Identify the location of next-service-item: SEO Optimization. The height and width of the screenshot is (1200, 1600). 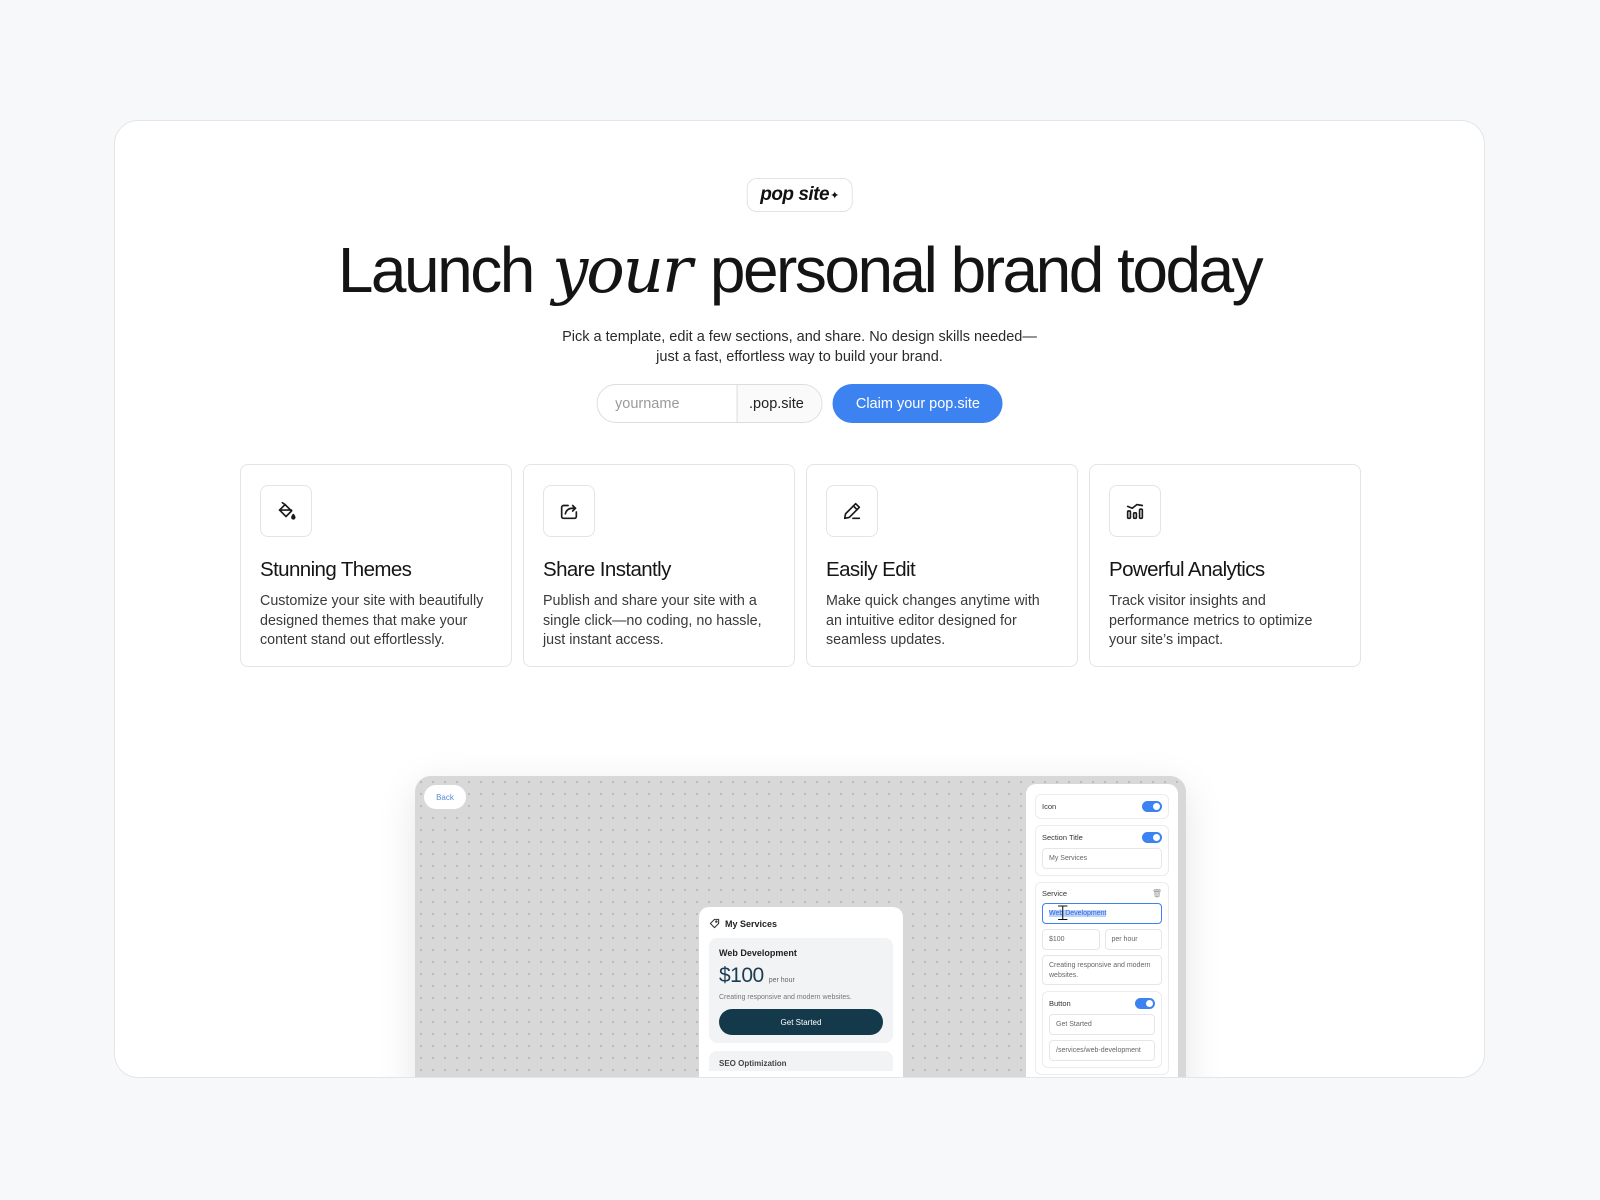
(801, 1061).